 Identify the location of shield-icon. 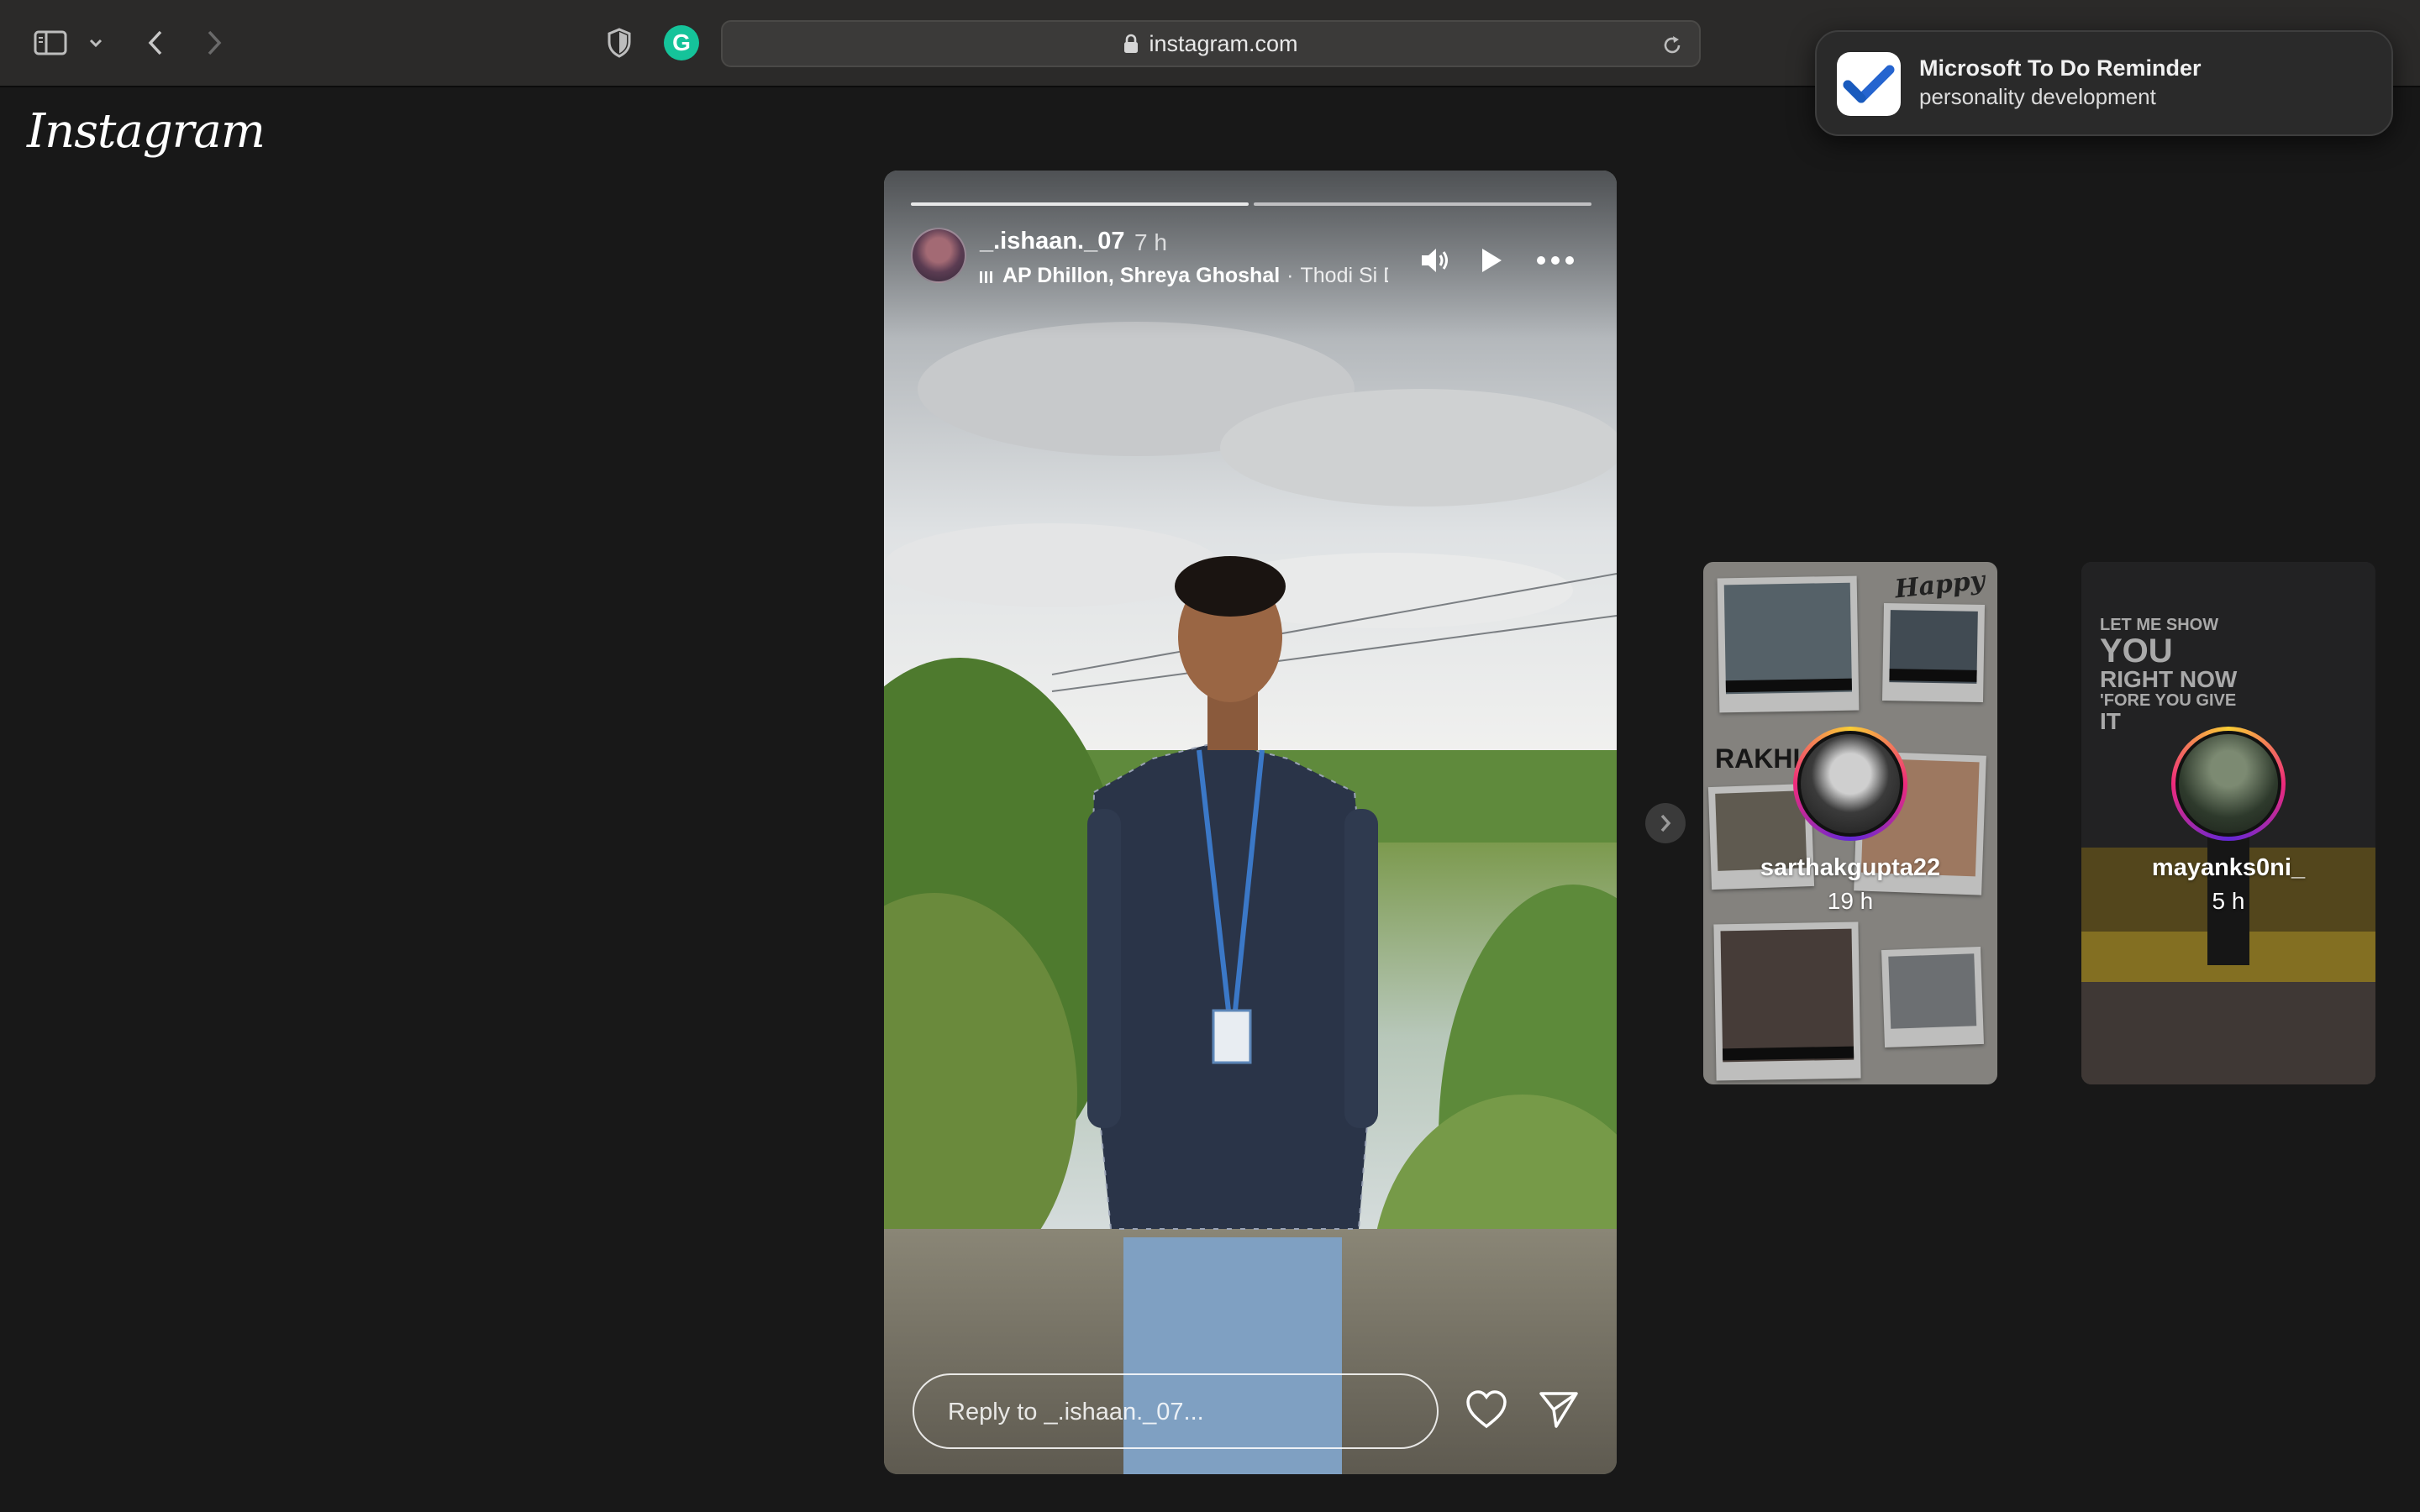
(619, 43).